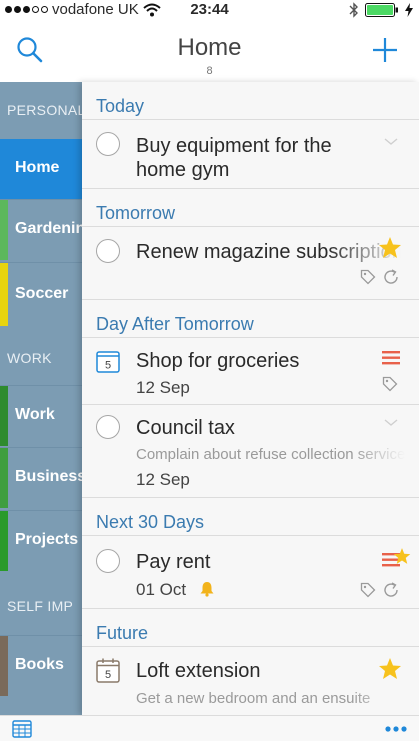 The image size is (419, 741). What do you see at coordinates (391, 358) in the screenshot?
I see `priority-high-icon` at bounding box center [391, 358].